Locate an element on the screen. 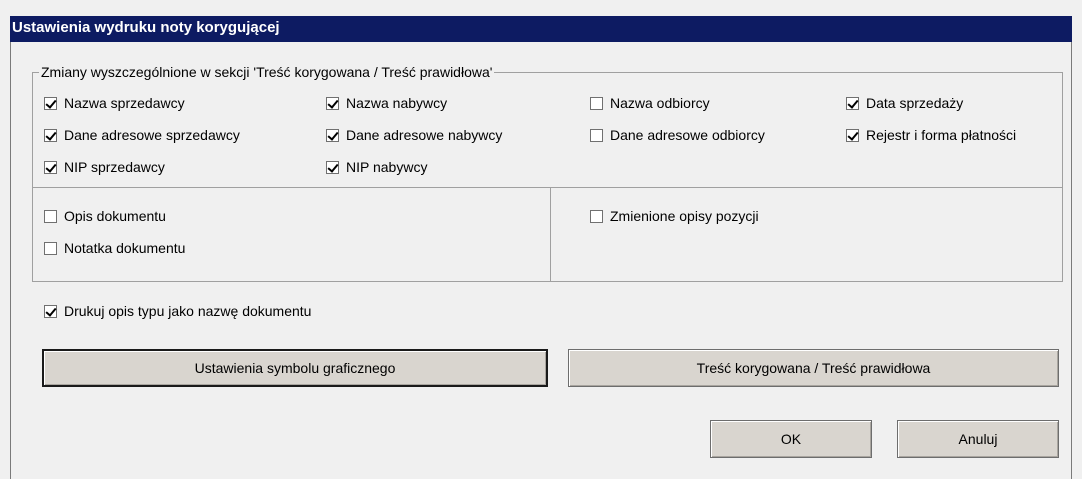 The width and height of the screenshot is (1082, 479). corrected-content-button: Treść korygowana / Treść prawidłowa is located at coordinates (813, 368).